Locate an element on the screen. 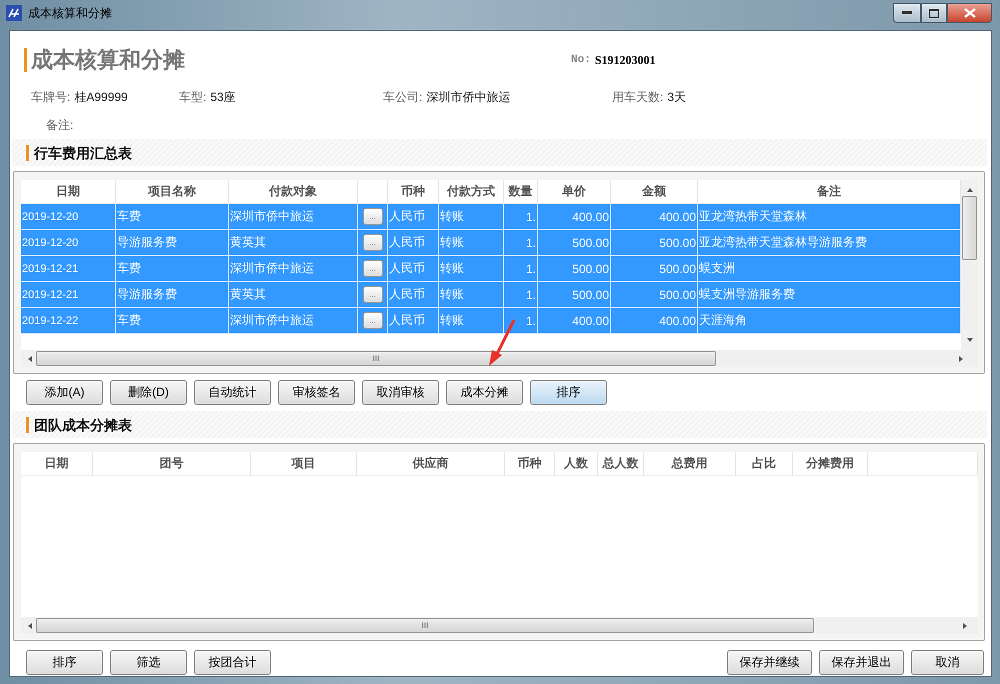 Image resolution: width=1000 pixels, height=684 pixels. column-header: 占比 is located at coordinates (764, 463).